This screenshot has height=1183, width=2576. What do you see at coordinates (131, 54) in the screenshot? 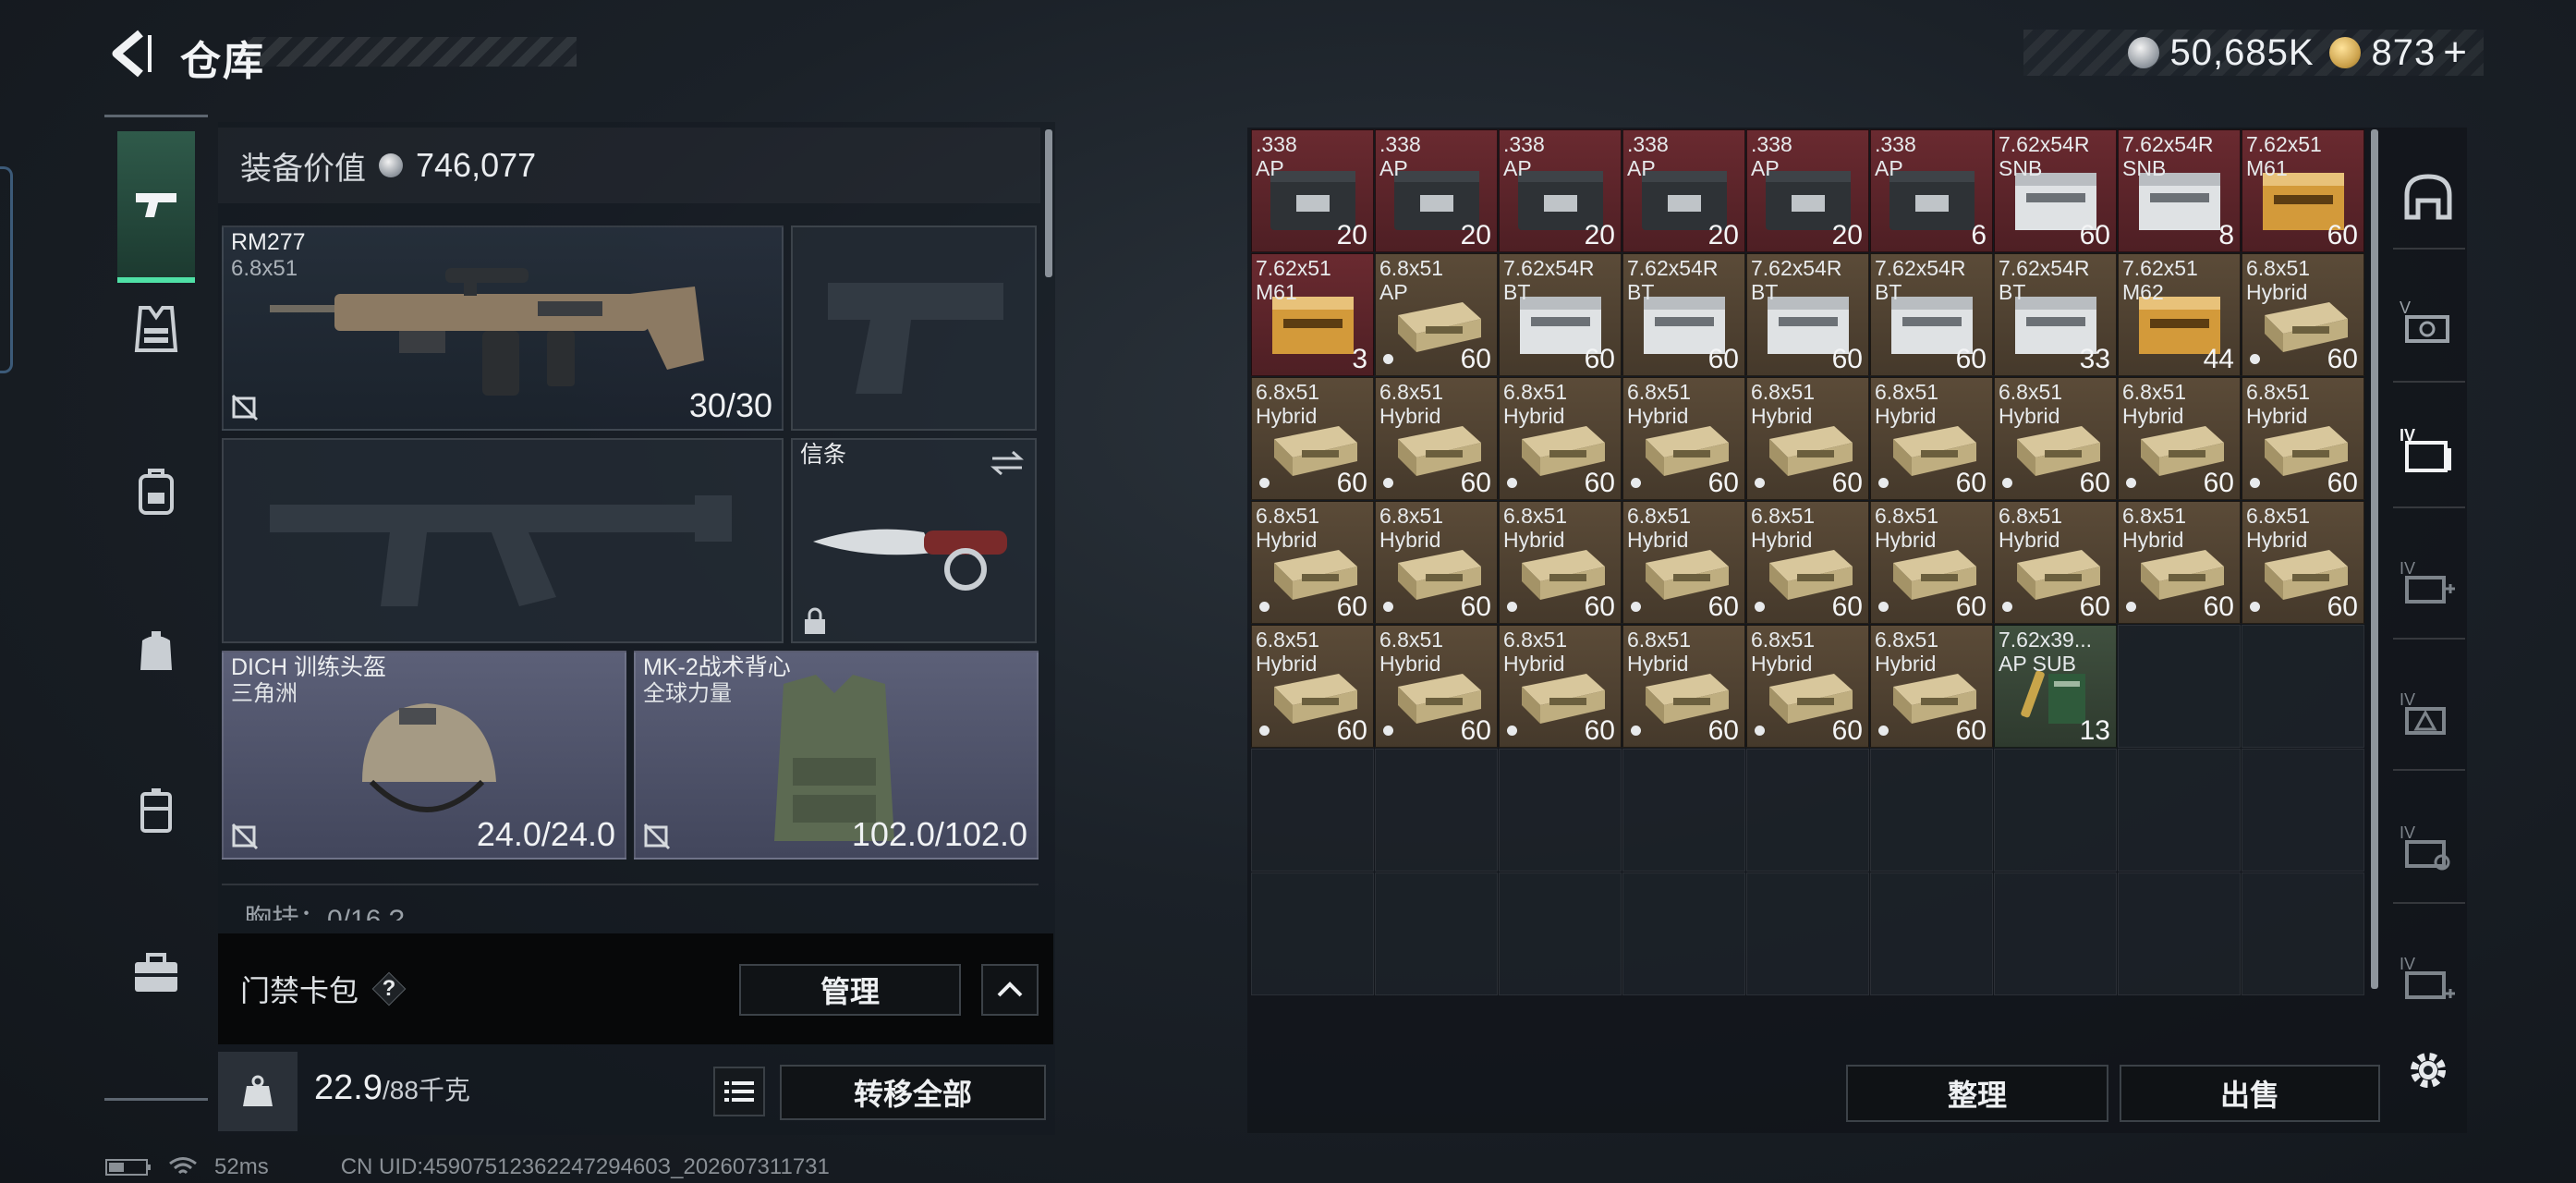
I see `back-button` at bounding box center [131, 54].